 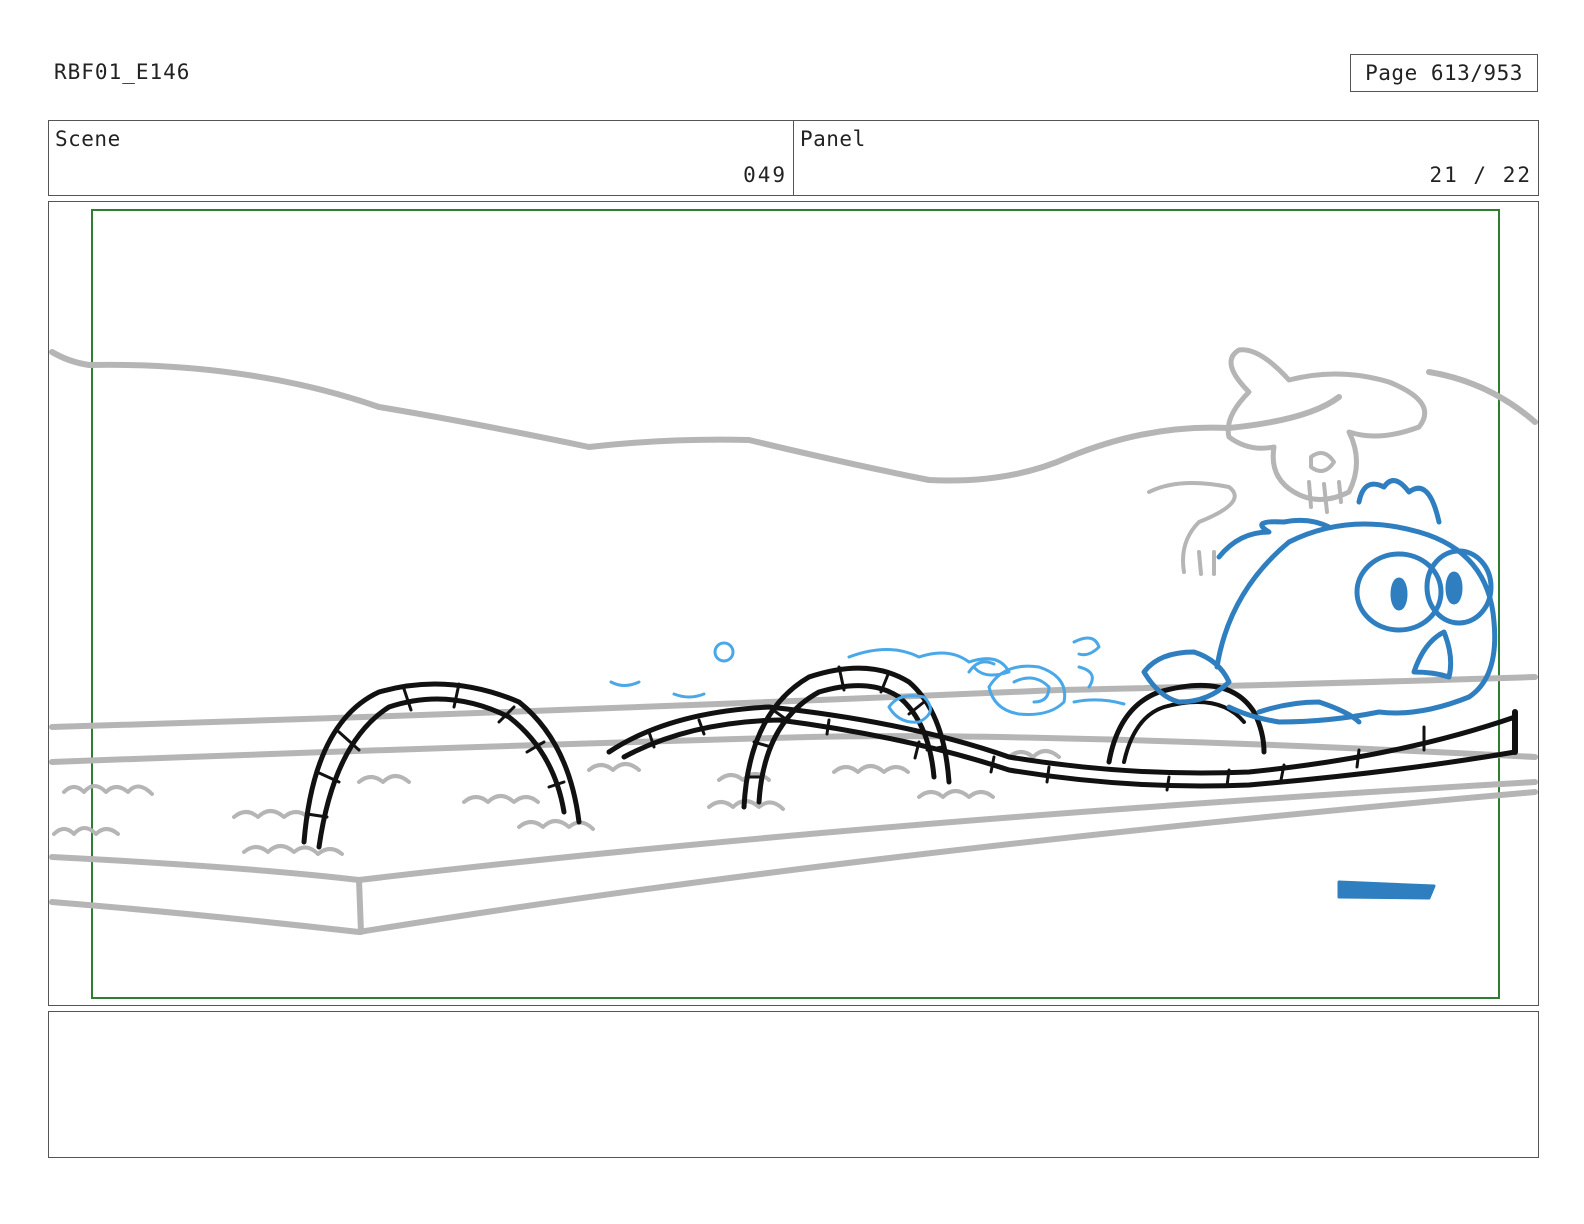 I want to click on panel-info-row: Scene 049 Panel 21 / 22, so click(x=793, y=158).